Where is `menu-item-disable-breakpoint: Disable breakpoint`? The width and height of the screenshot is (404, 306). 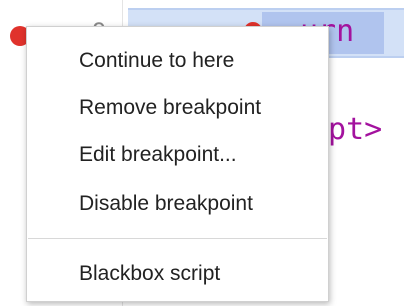 menu-item-disable-breakpoint: Disable breakpoint is located at coordinates (177, 204).